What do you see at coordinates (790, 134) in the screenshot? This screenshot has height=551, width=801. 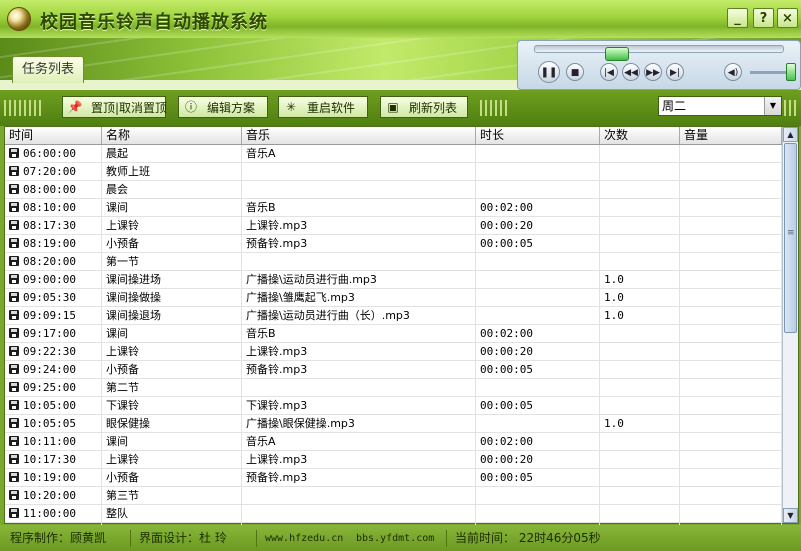 I see `scroll-up-icon: ▲` at bounding box center [790, 134].